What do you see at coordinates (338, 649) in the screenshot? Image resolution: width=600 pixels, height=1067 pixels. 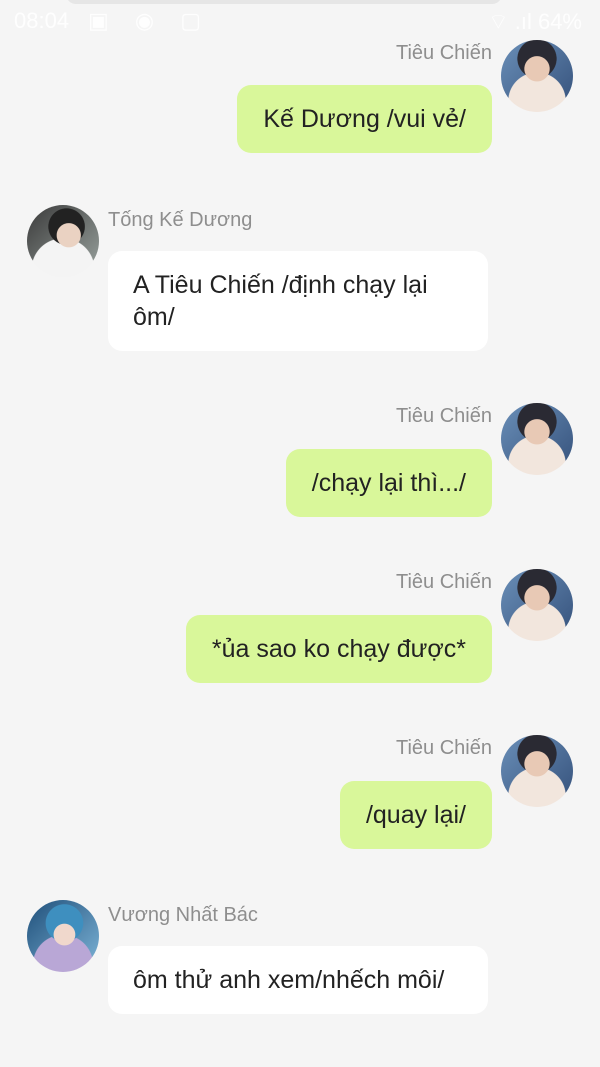 I see `message-bubble: *ủa sao ko chạy được*` at bounding box center [338, 649].